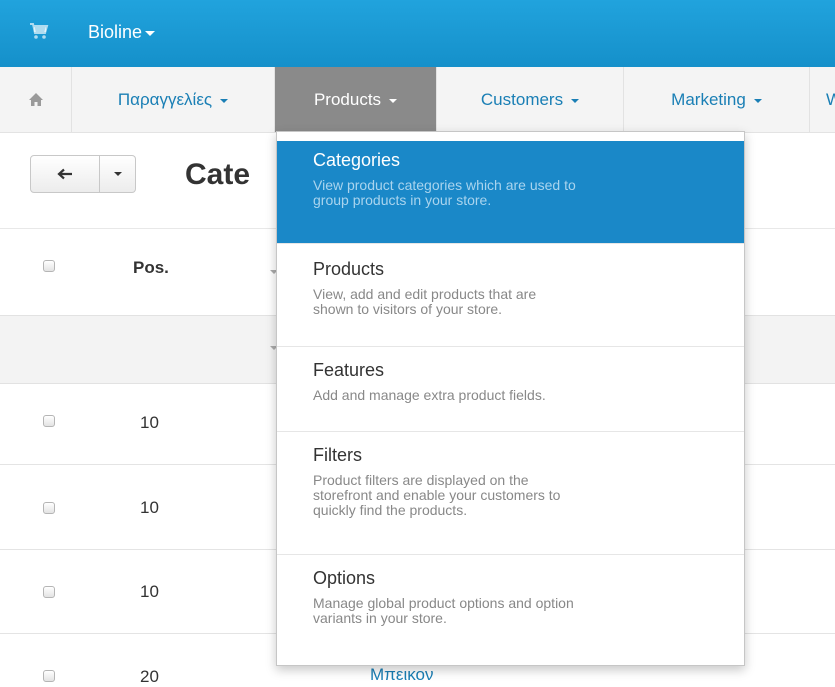  What do you see at coordinates (417, 33) in the screenshot?
I see `top-bar: Bioline` at bounding box center [417, 33].